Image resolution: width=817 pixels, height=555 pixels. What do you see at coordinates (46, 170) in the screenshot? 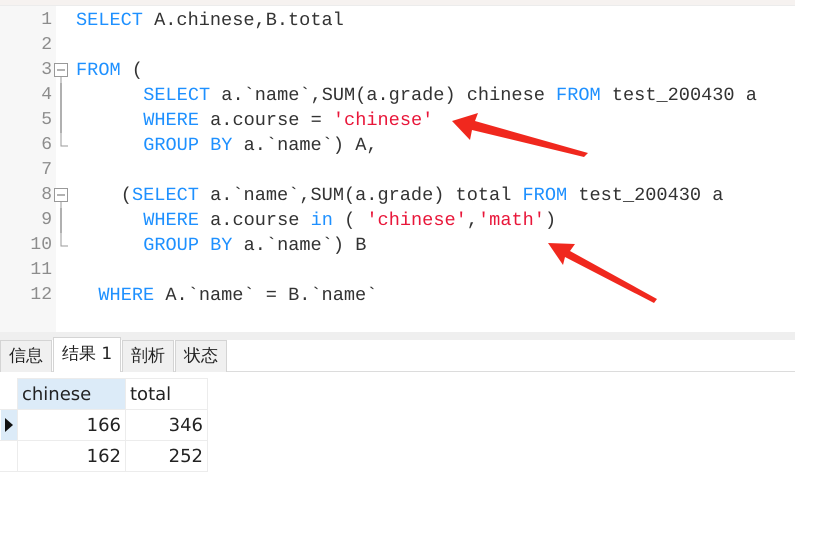
I see `line-number: 7` at bounding box center [46, 170].